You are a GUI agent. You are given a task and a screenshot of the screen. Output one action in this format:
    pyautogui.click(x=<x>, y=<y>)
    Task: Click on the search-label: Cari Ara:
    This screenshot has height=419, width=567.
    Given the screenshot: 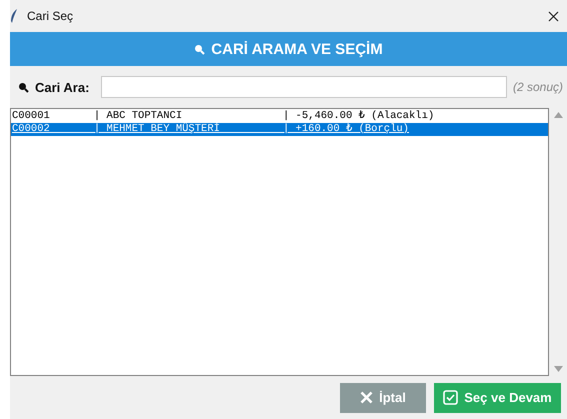 What is the action you would take?
    pyautogui.click(x=62, y=87)
    